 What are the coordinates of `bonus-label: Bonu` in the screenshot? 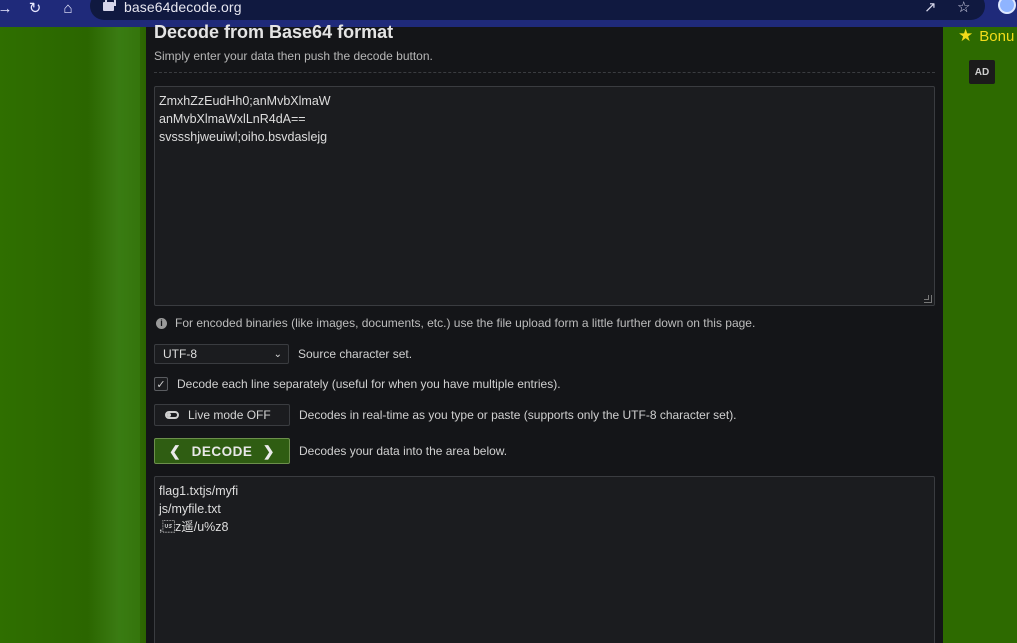 It's located at (997, 36).